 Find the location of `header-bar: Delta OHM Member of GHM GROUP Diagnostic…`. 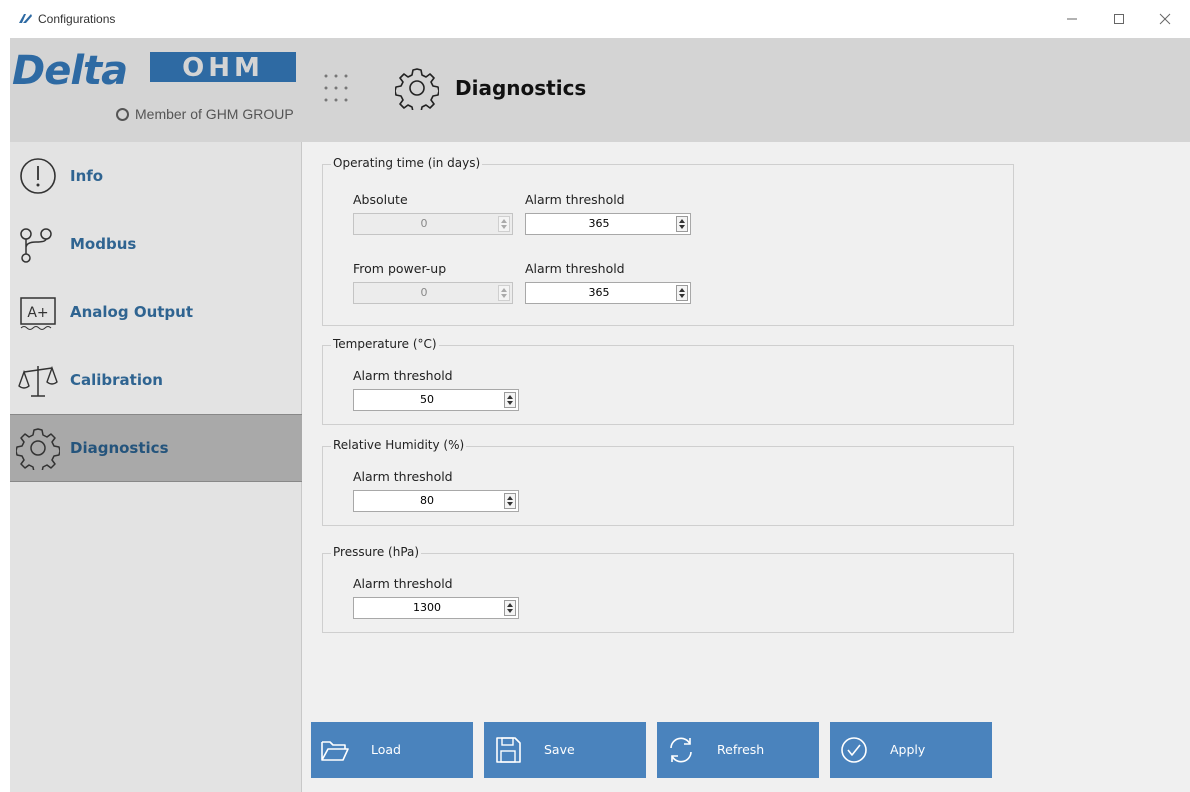

header-bar: Delta OHM Member of GHM GROUP Diagnostic… is located at coordinates (600, 90).